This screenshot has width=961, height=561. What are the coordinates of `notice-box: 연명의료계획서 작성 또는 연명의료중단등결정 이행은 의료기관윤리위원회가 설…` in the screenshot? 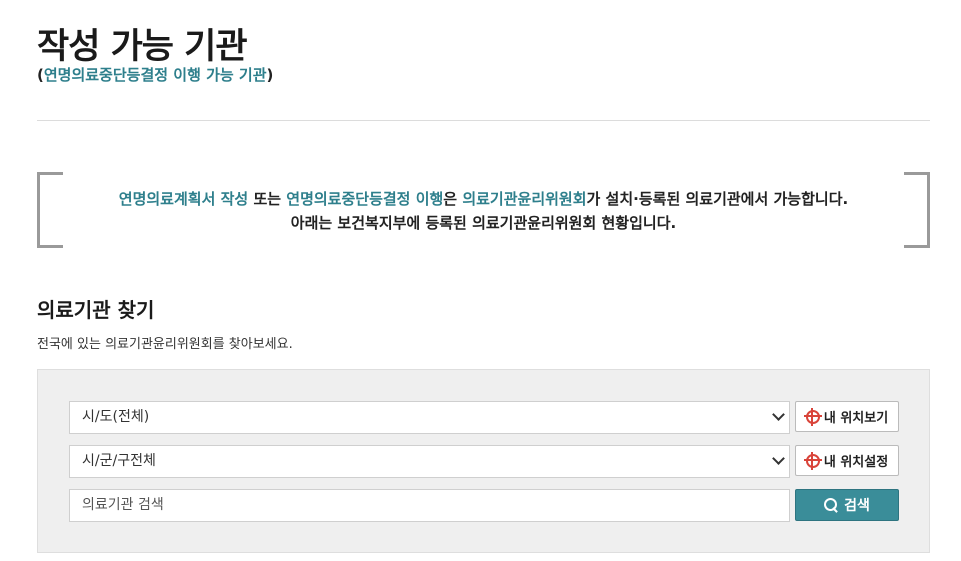 It's located at (483, 210).